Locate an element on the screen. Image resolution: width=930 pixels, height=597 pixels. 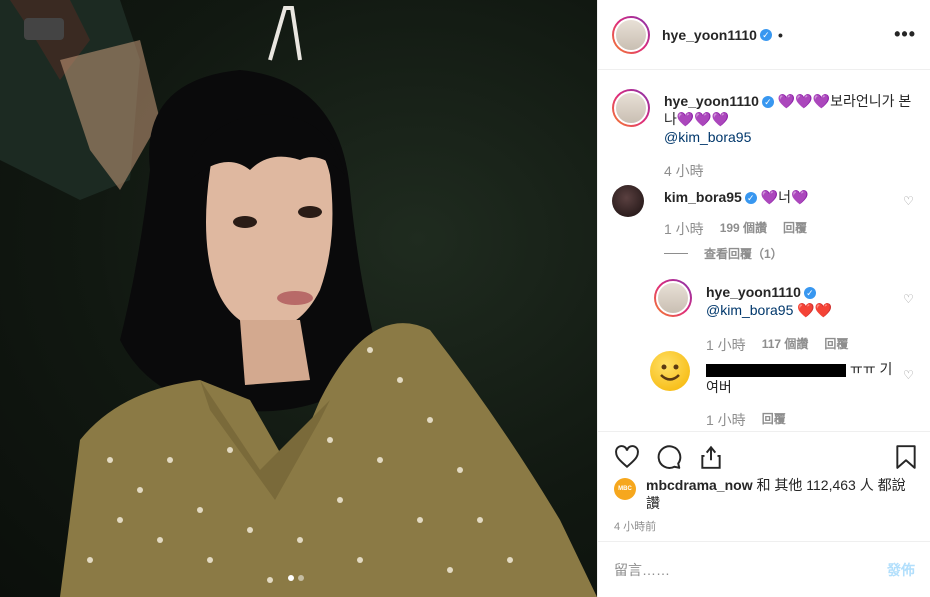
reply-text: ❤️❤️ is located at coordinates (815, 310).